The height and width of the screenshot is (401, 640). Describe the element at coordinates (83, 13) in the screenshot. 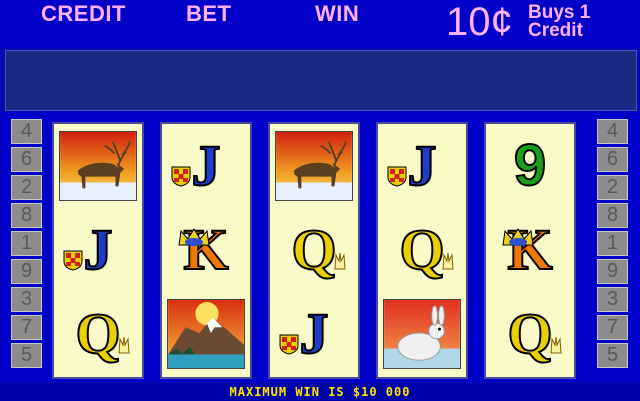

I see `credit-label: CREDIT` at that location.